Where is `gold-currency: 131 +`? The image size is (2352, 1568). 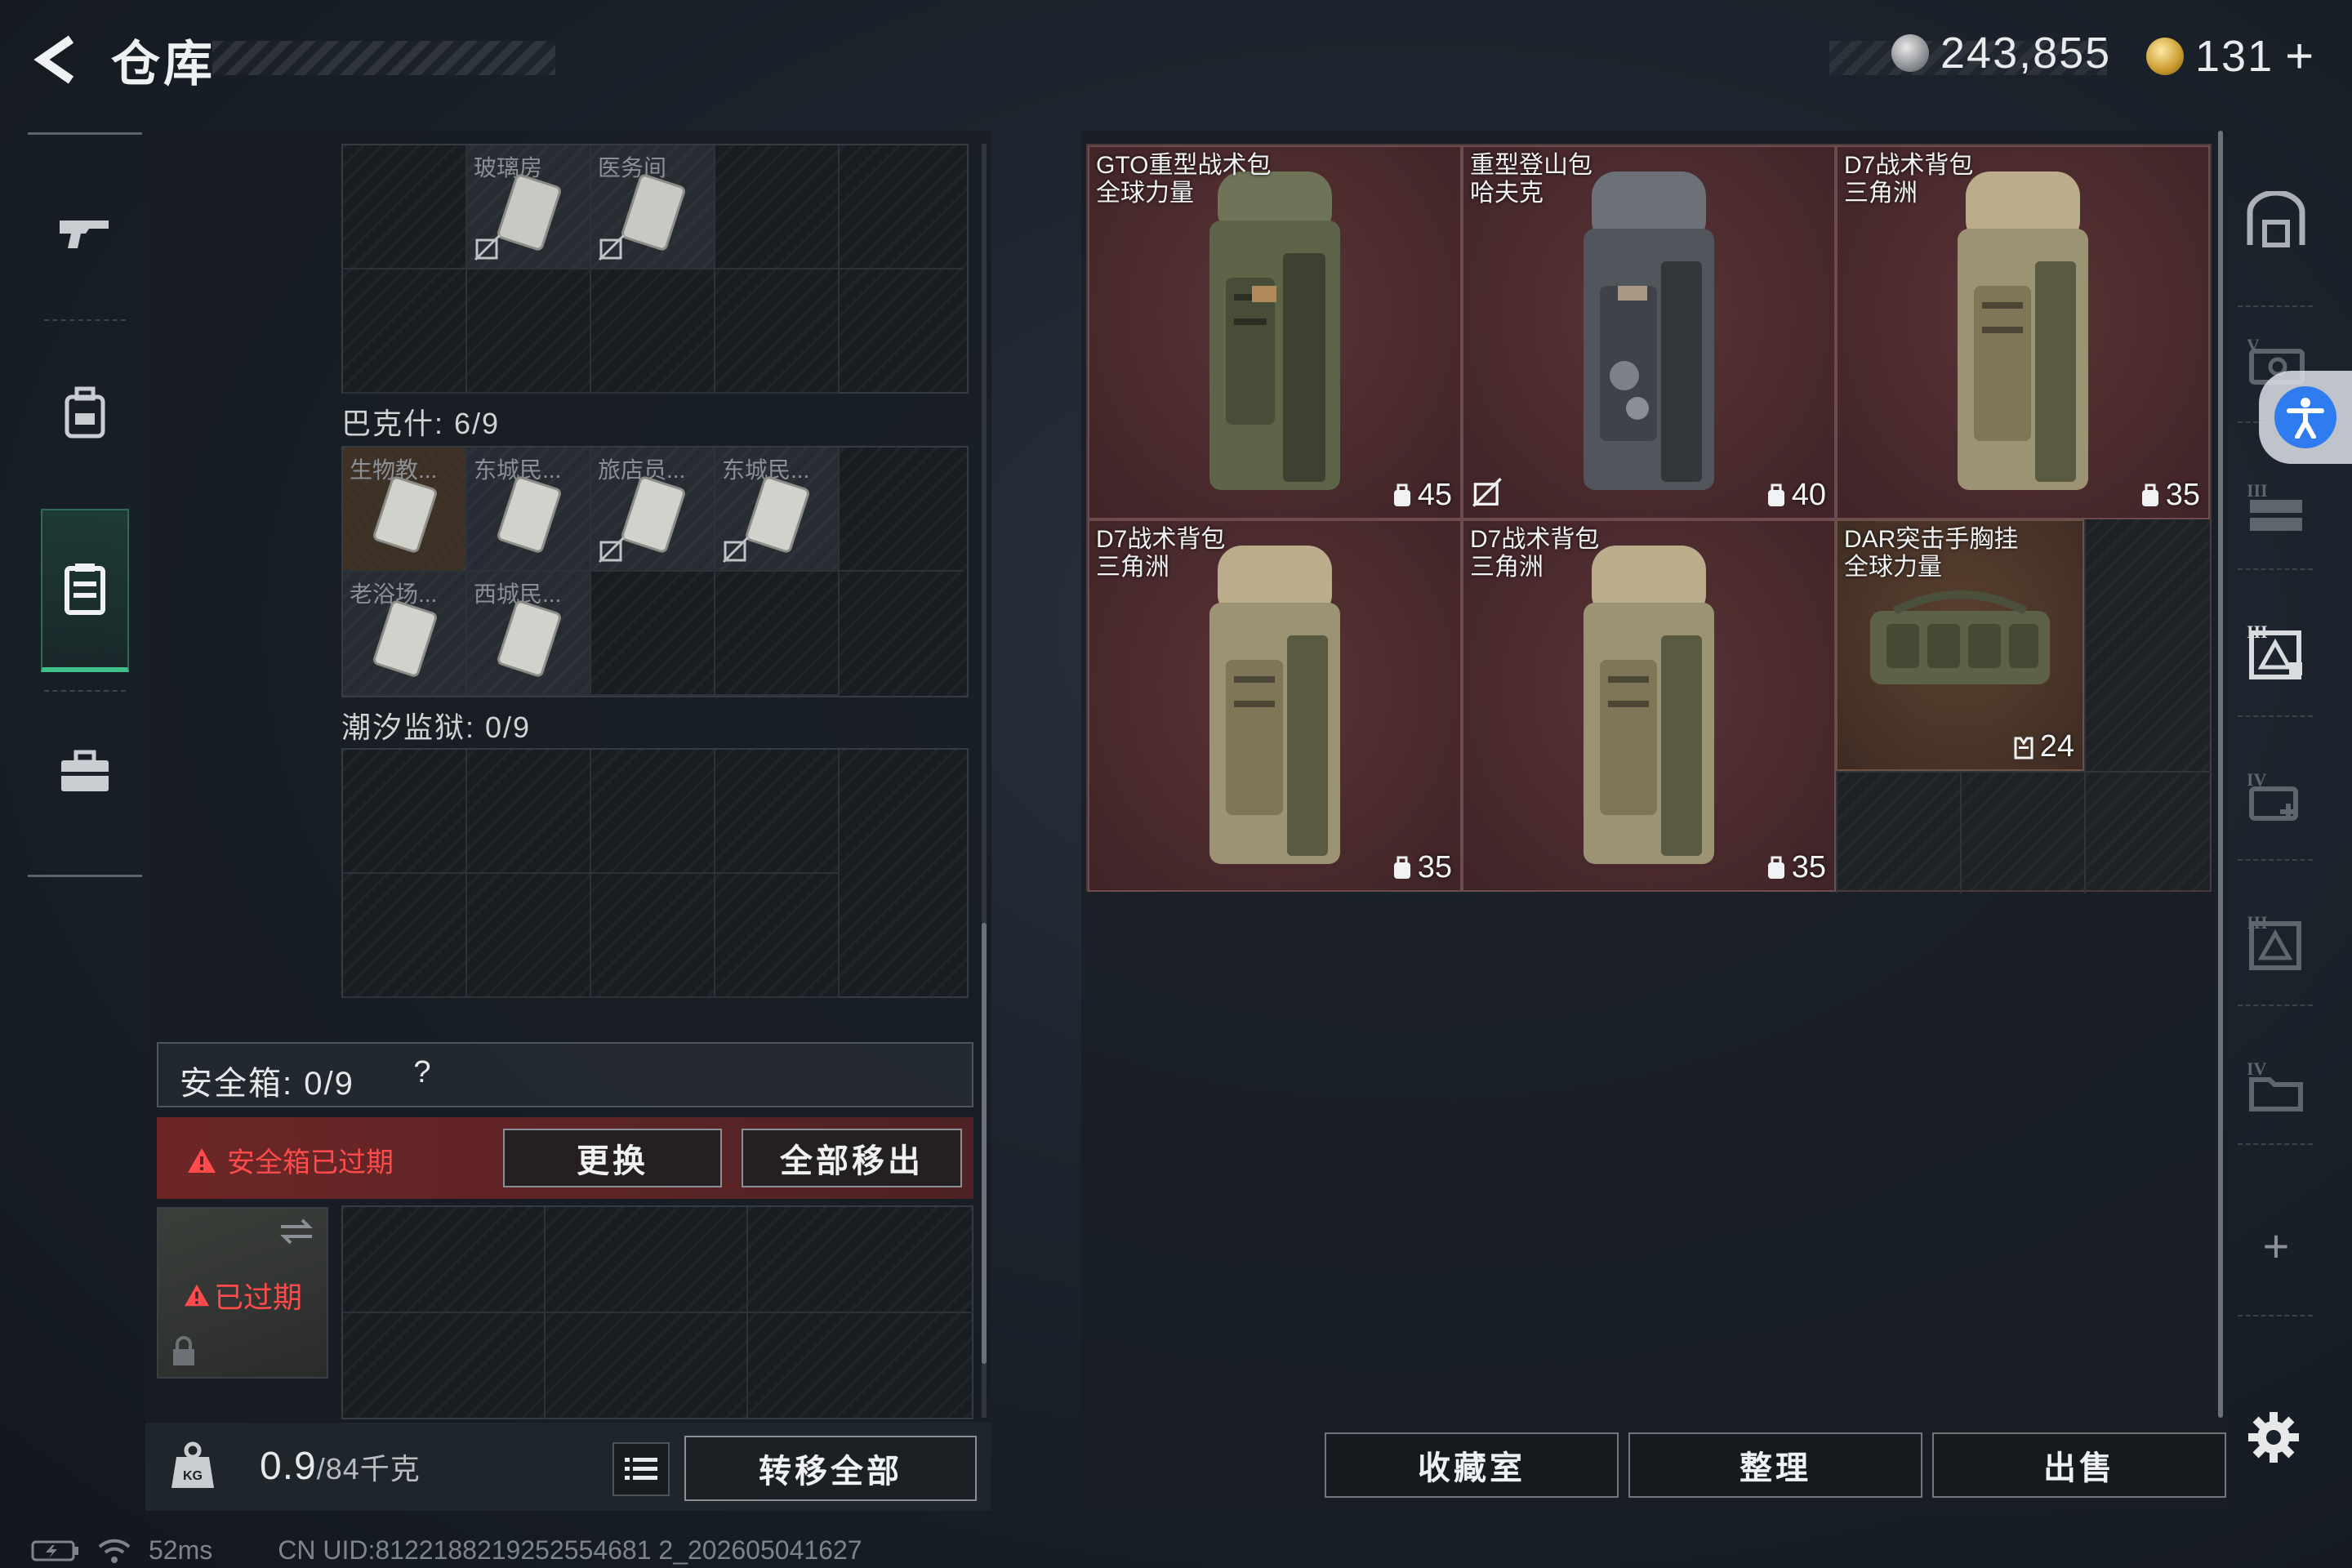 gold-currency: 131 + is located at coordinates (2230, 56).